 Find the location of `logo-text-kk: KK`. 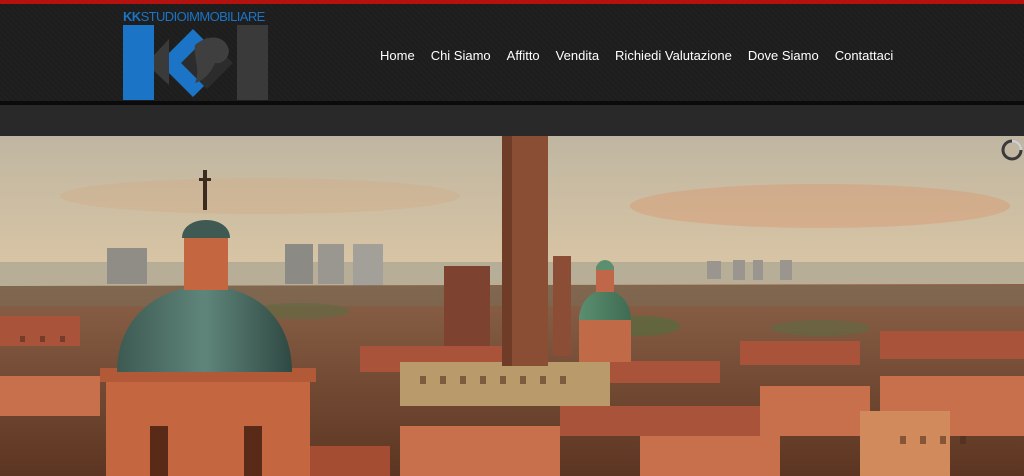

logo-text-kk: KK is located at coordinates (132, 16).